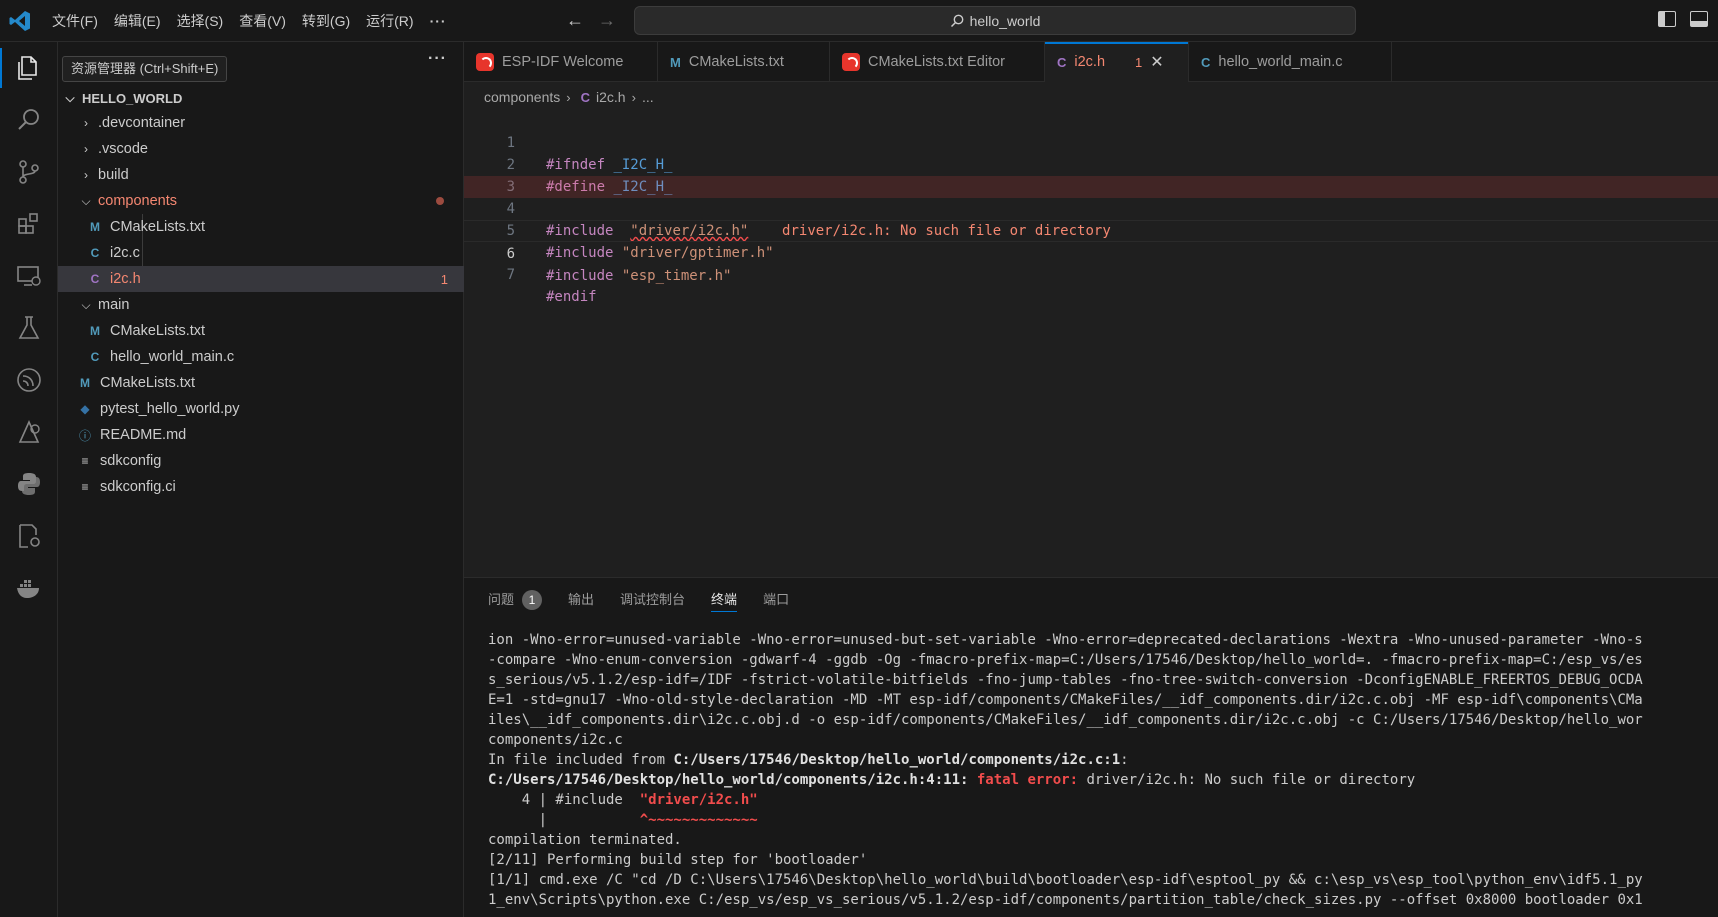 The height and width of the screenshot is (917, 1718). Describe the element at coordinates (676, 276) in the screenshot. I see `include-path-string: "esp_timer.h"` at that location.